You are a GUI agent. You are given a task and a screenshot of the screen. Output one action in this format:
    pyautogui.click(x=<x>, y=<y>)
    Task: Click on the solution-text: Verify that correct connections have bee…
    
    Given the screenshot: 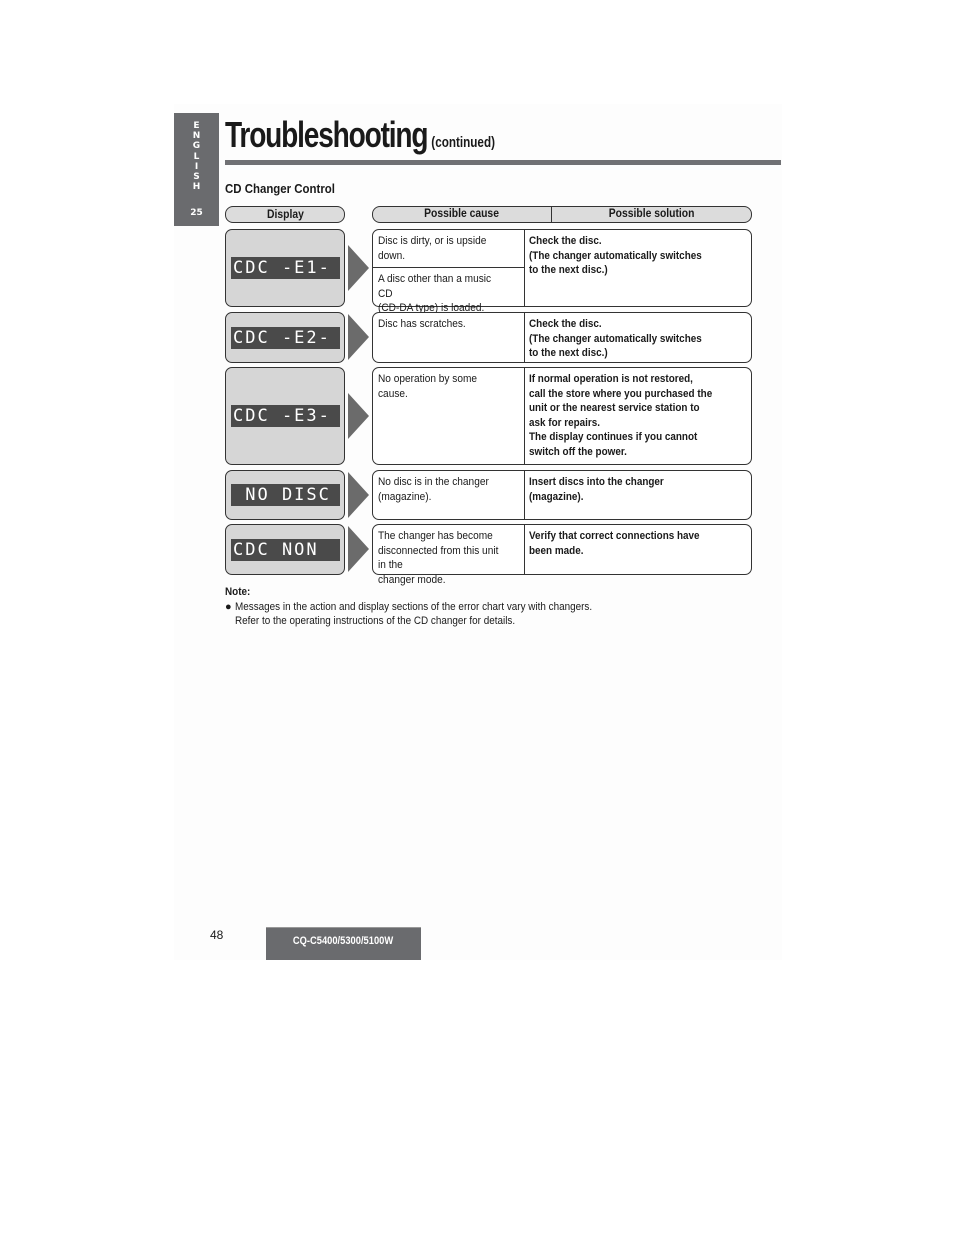 What is the action you would take?
    pyautogui.click(x=614, y=543)
    